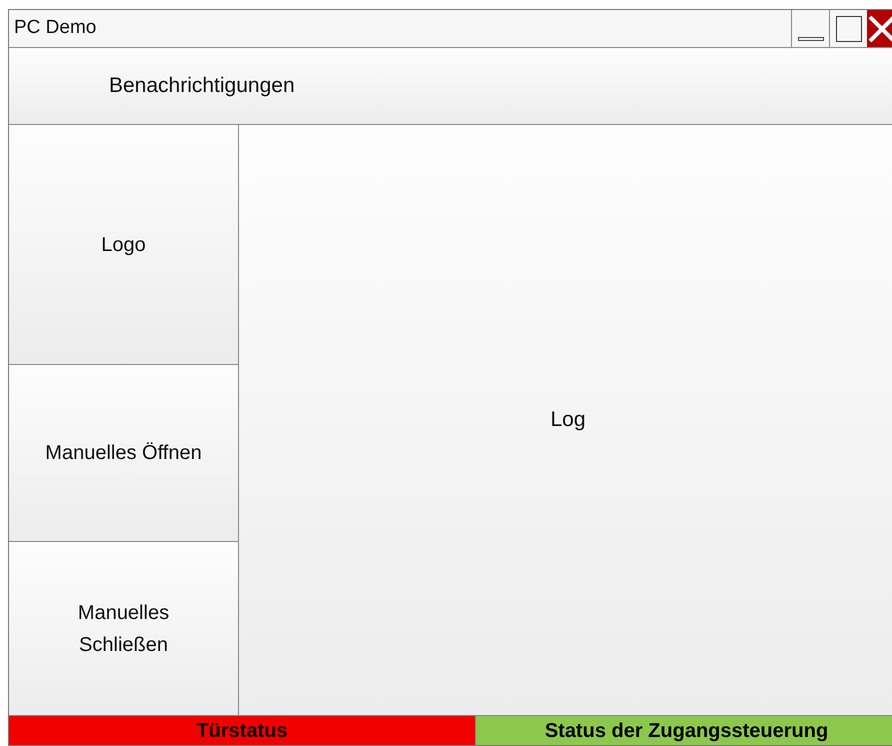 This screenshot has height=746, width=892. Describe the element at coordinates (55, 28) in the screenshot. I see `window-title: PC Demo` at that location.